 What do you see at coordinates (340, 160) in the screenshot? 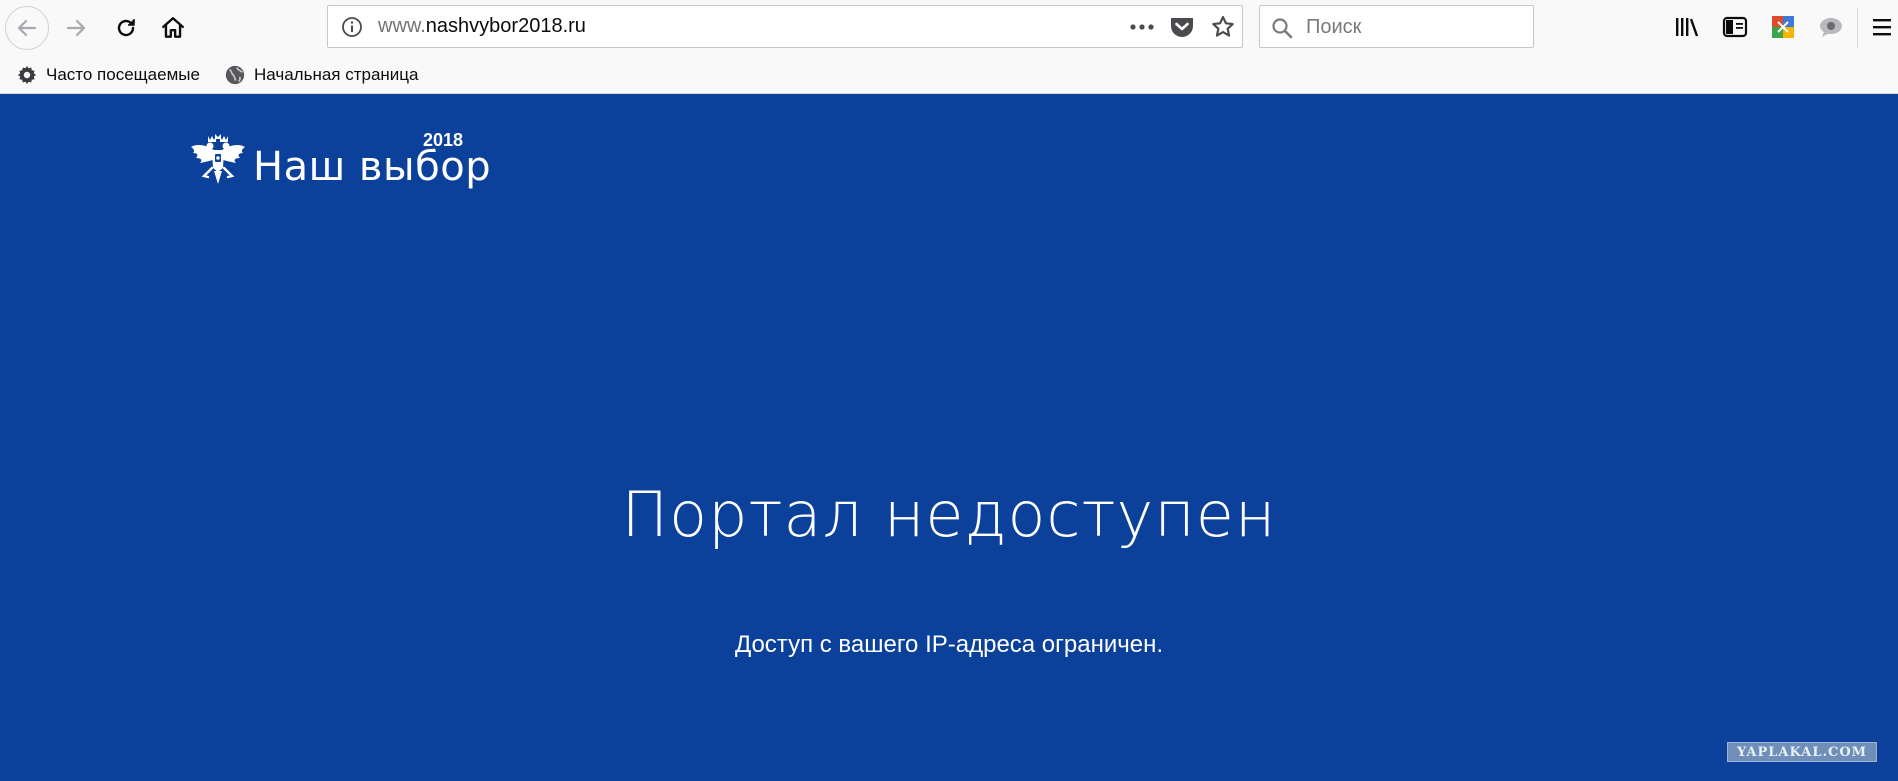
I see `site-logo: Наш выбор 2018` at bounding box center [340, 160].